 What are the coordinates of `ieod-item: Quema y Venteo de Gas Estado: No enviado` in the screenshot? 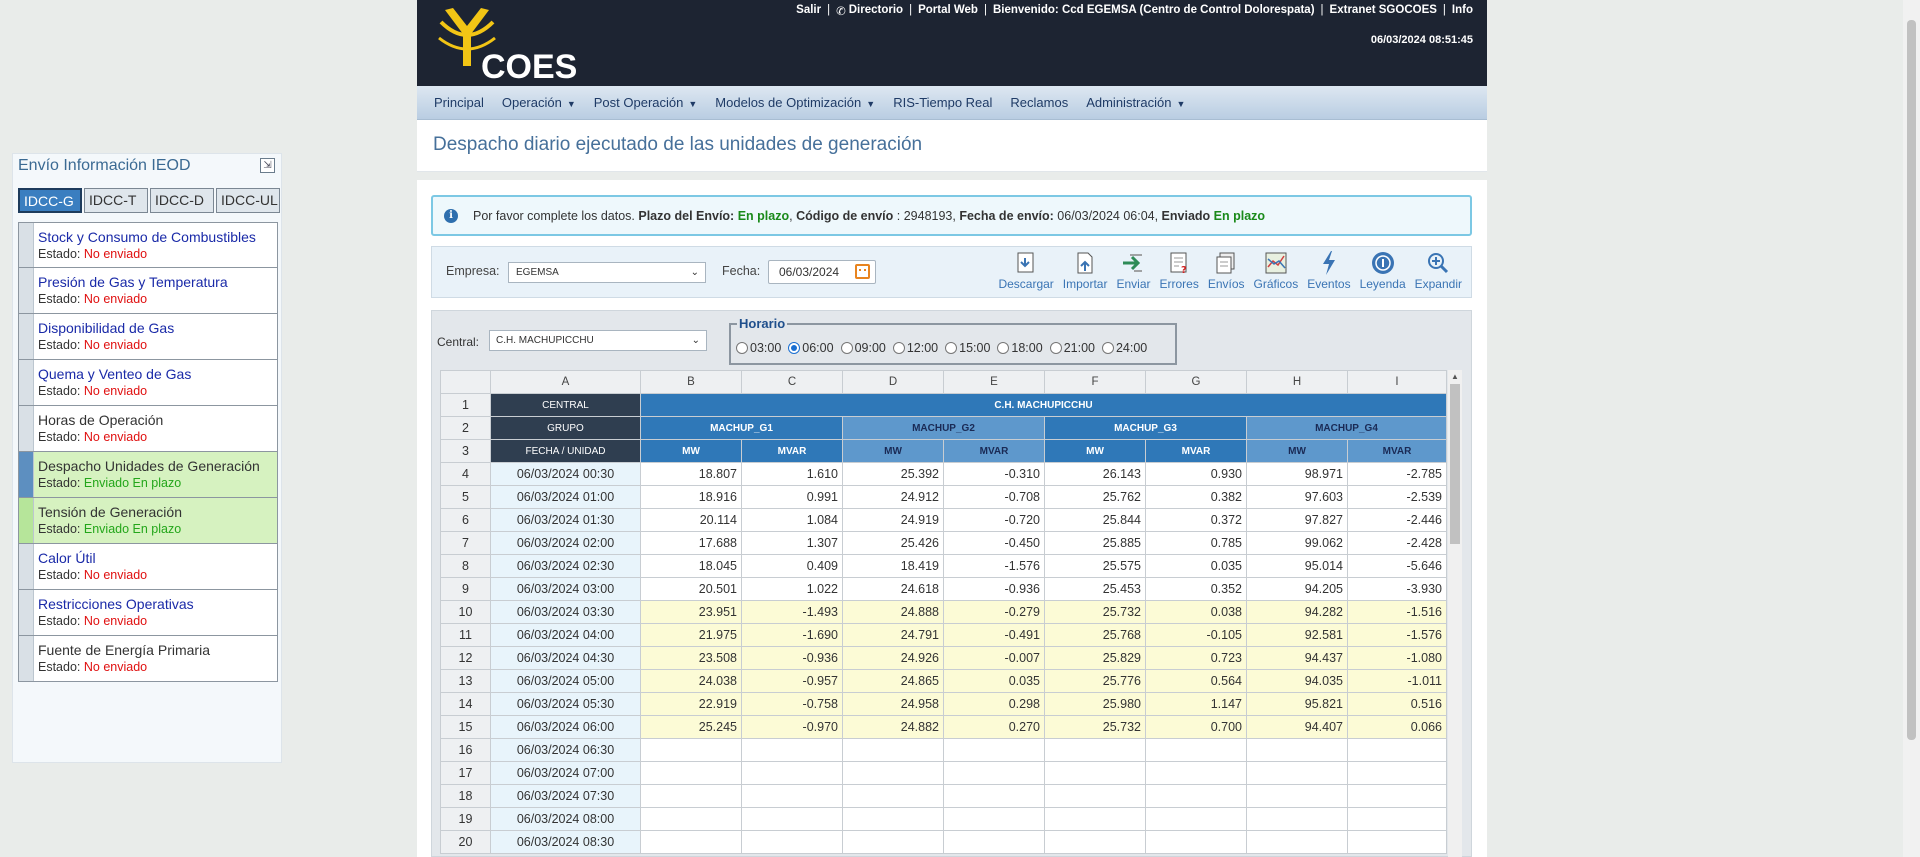 It's located at (148, 383).